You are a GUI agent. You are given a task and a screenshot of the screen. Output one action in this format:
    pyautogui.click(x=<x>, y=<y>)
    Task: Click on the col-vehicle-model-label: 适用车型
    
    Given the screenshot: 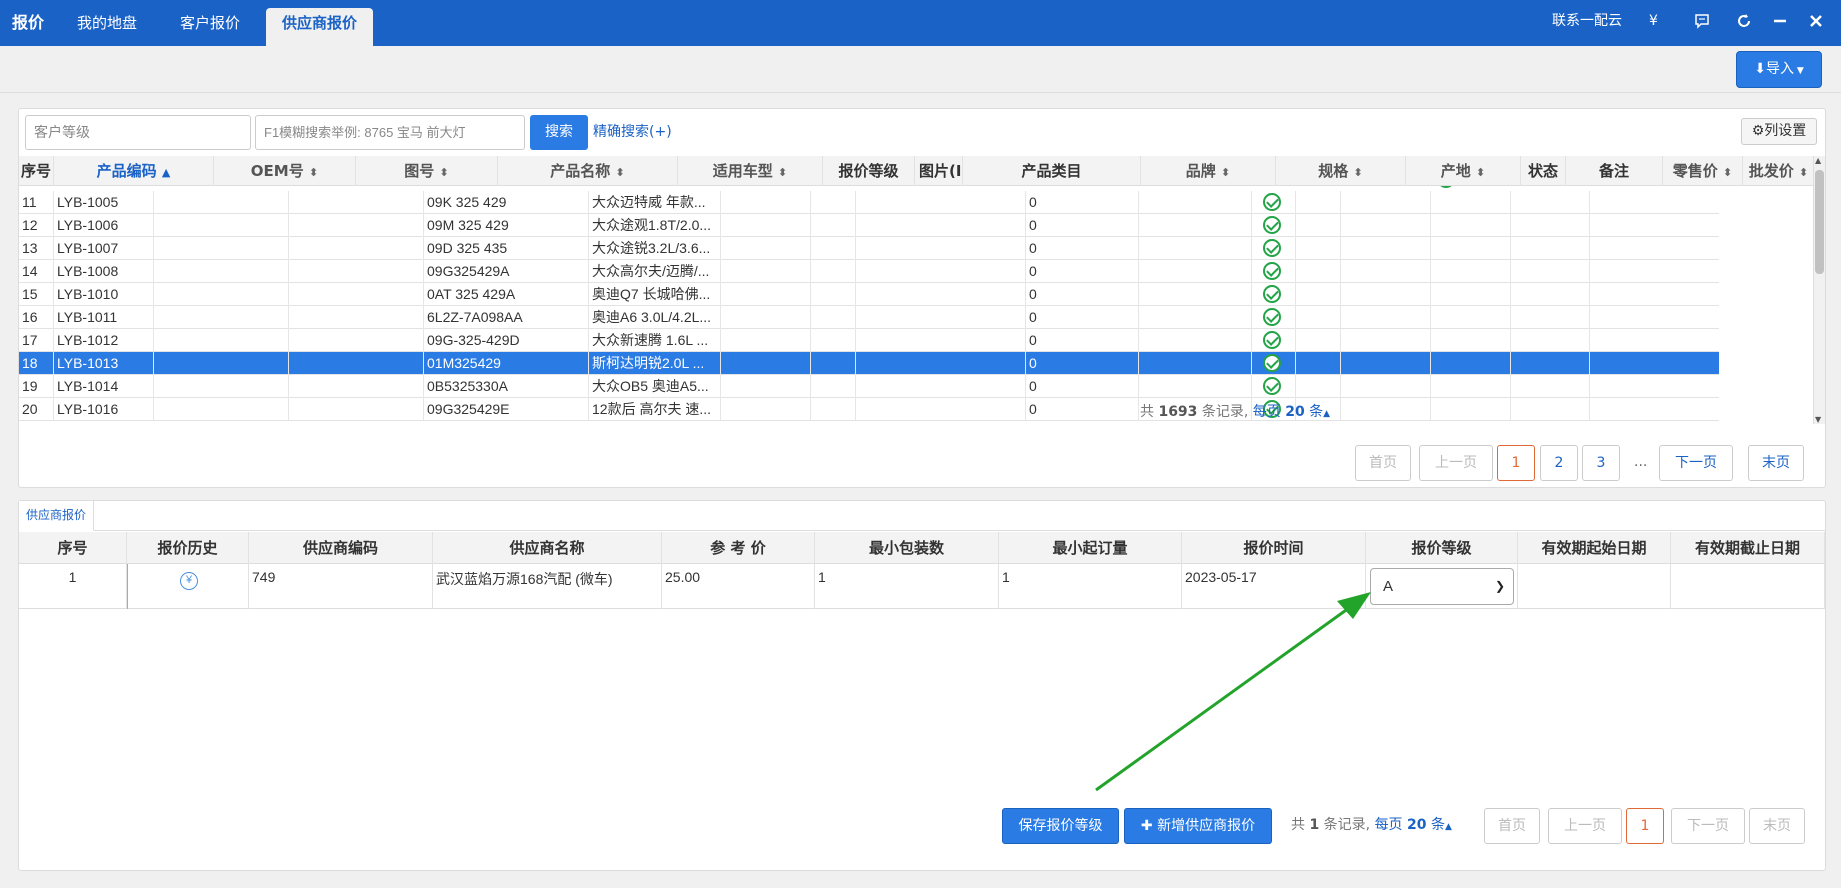 What is the action you would take?
    pyautogui.click(x=742, y=171)
    